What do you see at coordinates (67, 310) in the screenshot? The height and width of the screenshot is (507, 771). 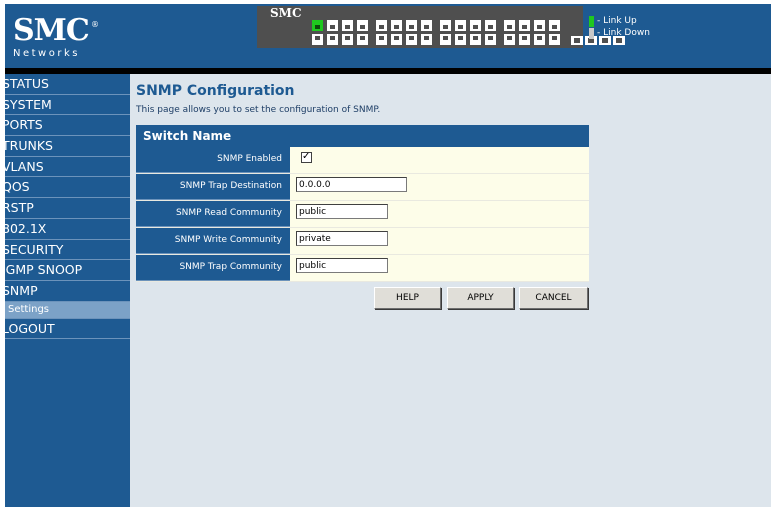 I see `sidebar-subitem-settings: Settings` at bounding box center [67, 310].